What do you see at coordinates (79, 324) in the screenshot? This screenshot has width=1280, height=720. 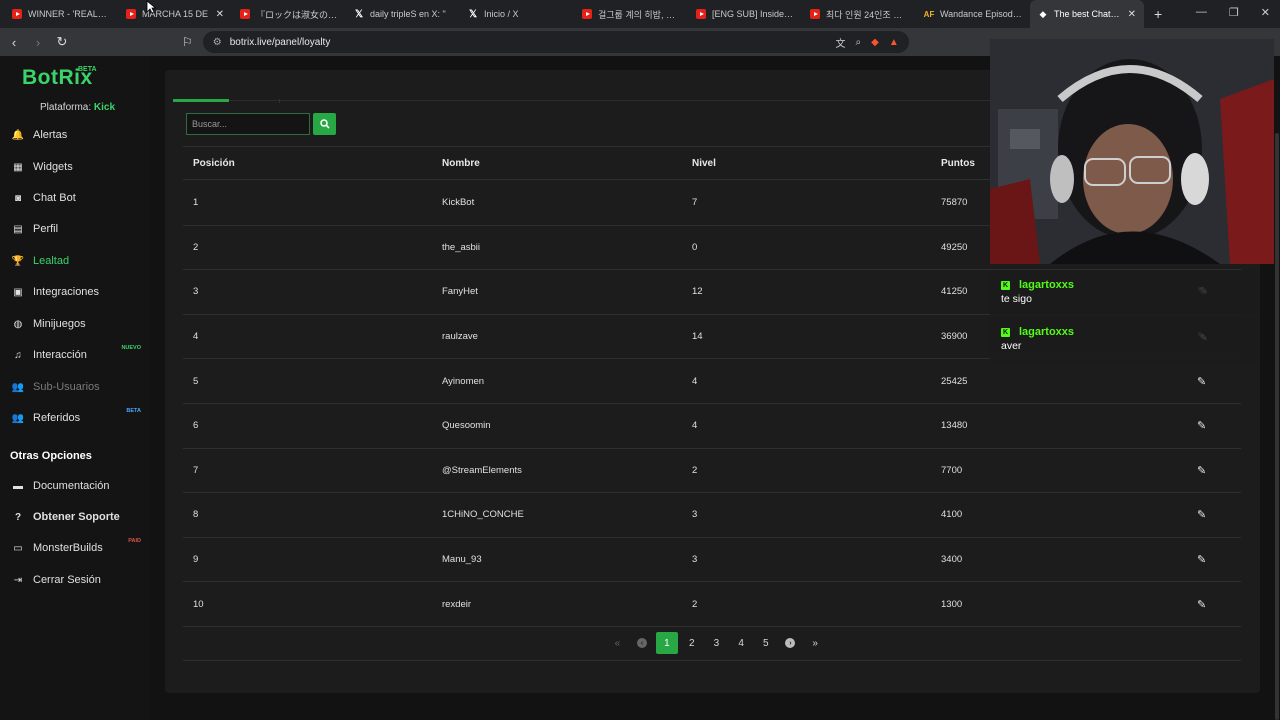 I see `sidebar-item-minijuegos: ◍ Minijuegos` at bounding box center [79, 324].